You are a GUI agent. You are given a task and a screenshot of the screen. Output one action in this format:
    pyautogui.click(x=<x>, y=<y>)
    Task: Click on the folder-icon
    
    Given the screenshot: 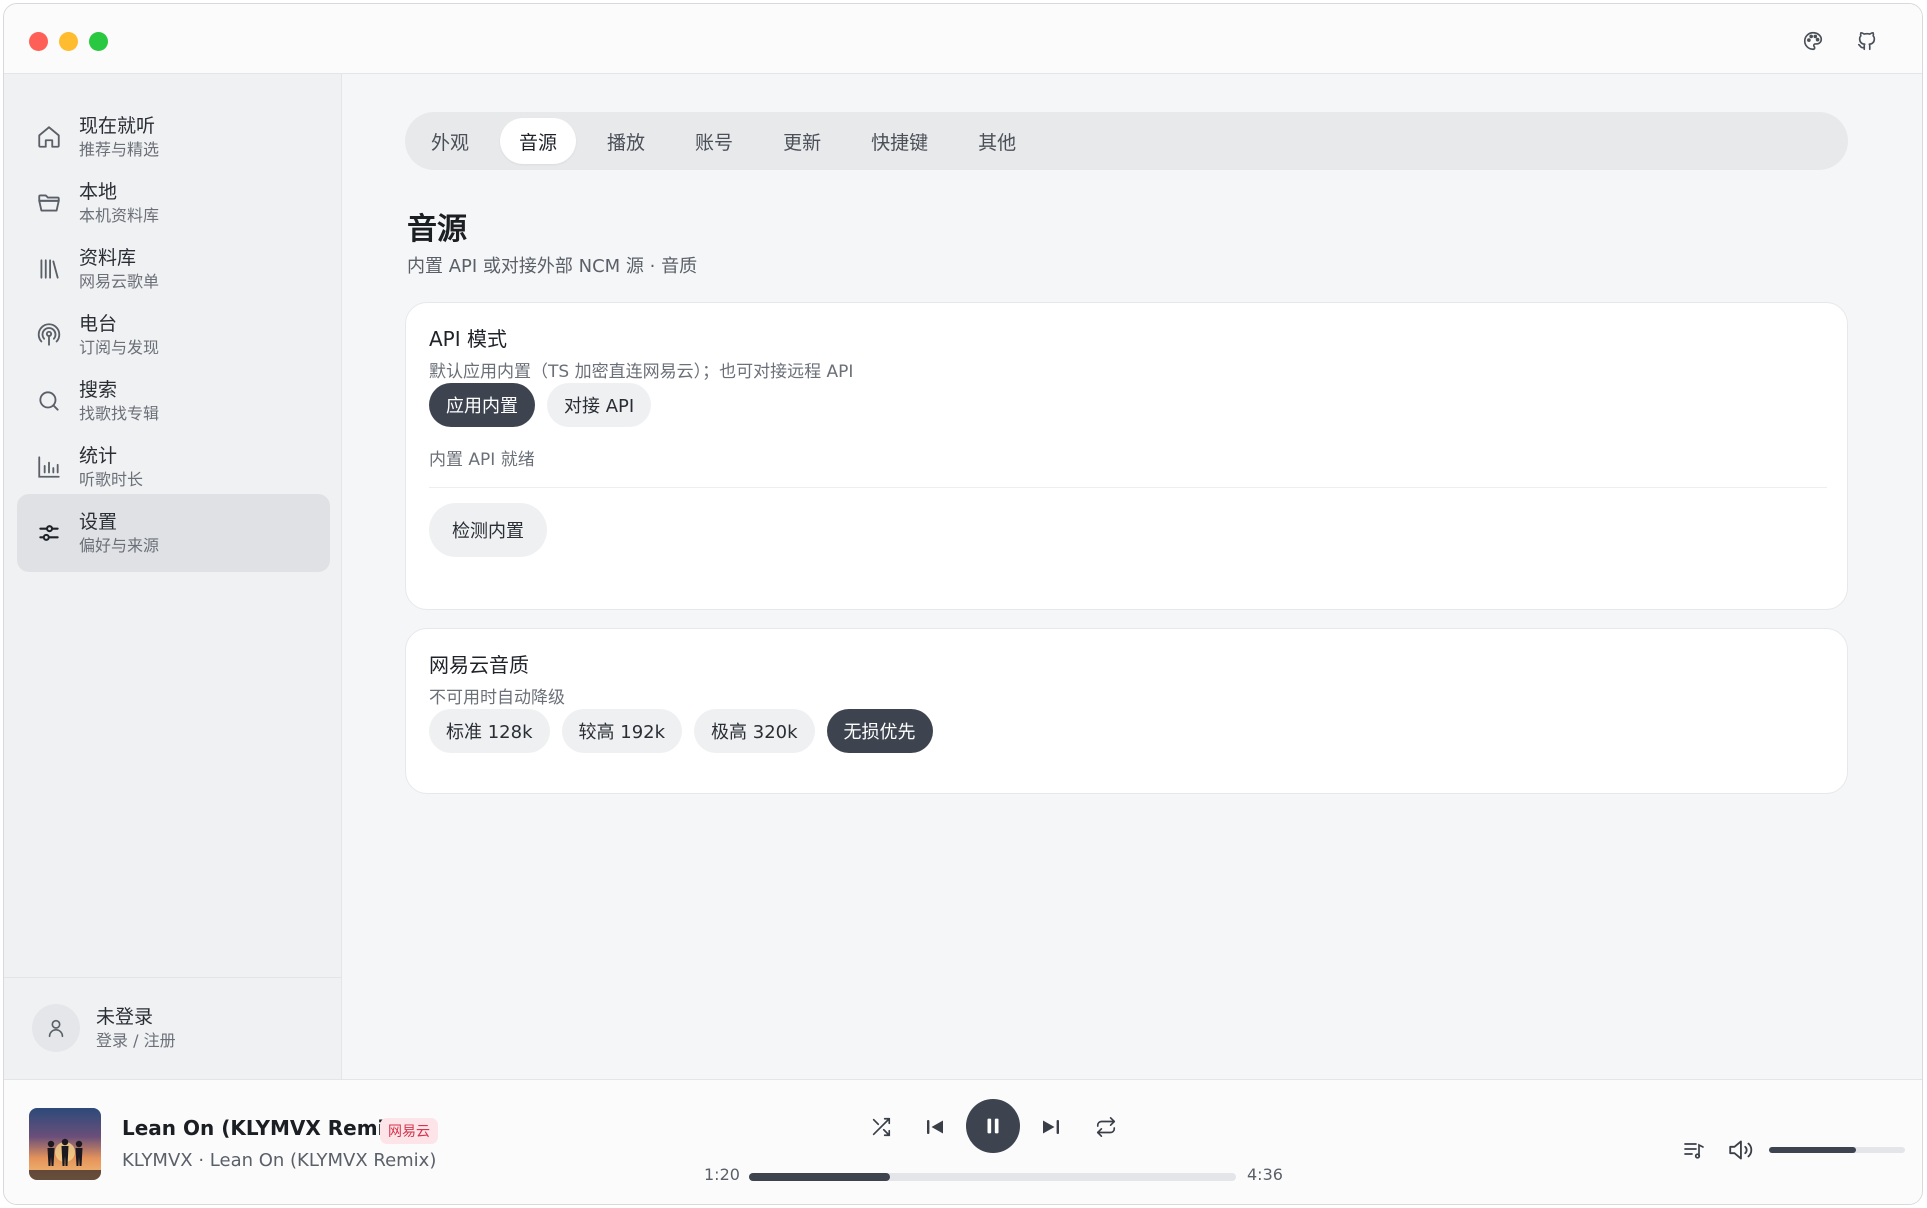 What is the action you would take?
    pyautogui.click(x=49, y=203)
    